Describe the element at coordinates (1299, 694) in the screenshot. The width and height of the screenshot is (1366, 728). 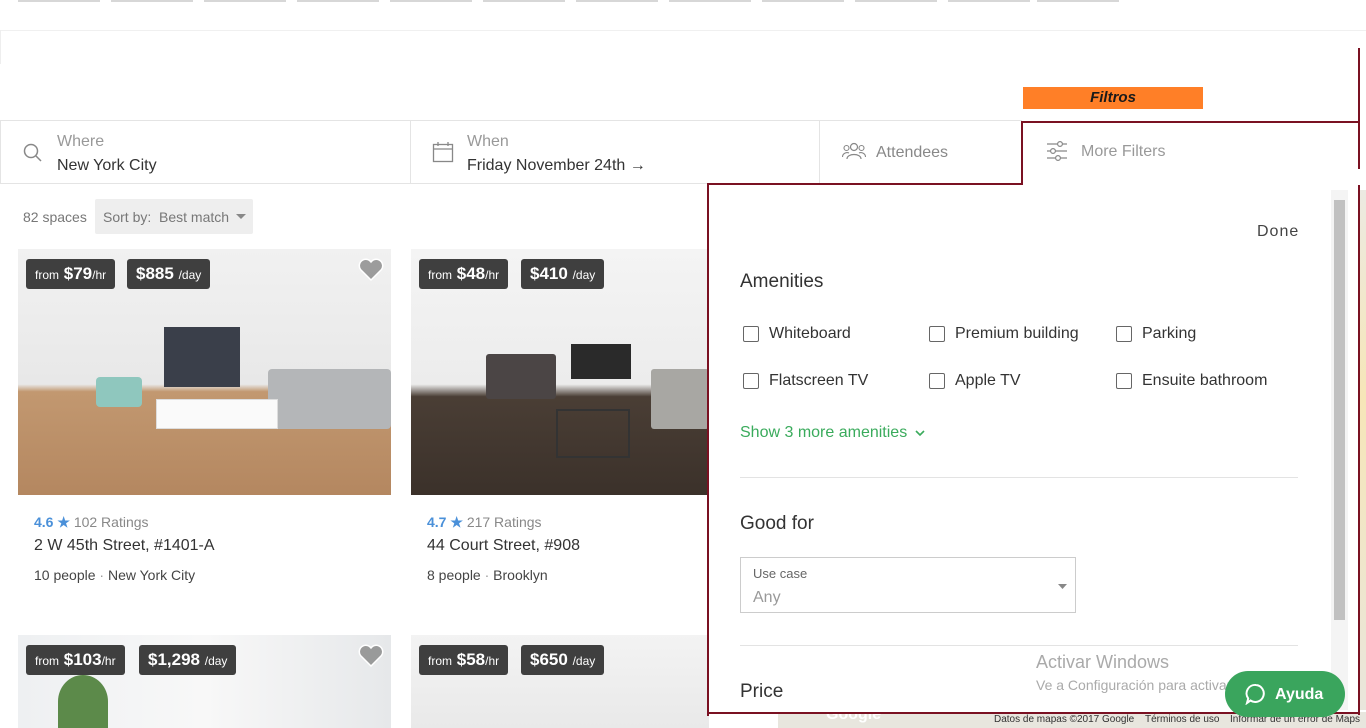
I see `help-label: Ayuda` at that location.